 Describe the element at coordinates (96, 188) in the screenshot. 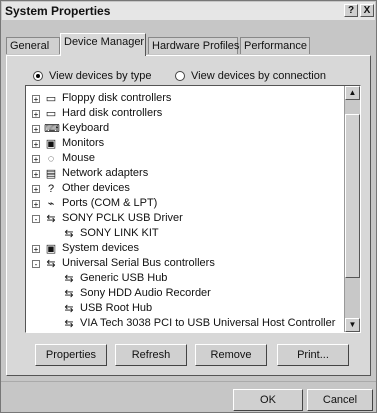

I see `device-tree-item: Other devices` at that location.